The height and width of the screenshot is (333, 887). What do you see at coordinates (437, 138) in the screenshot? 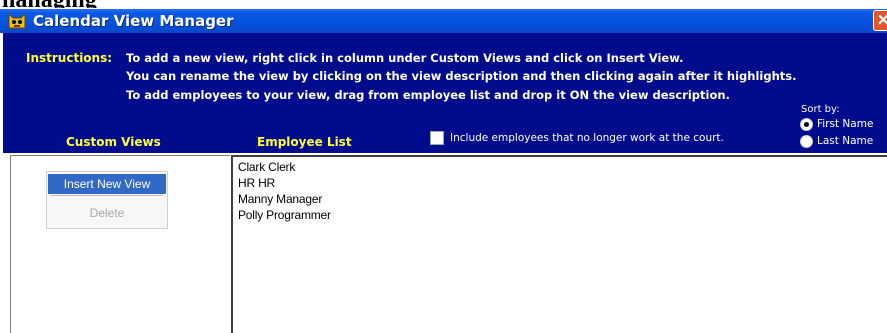
I see `include-former-checkbox` at bounding box center [437, 138].